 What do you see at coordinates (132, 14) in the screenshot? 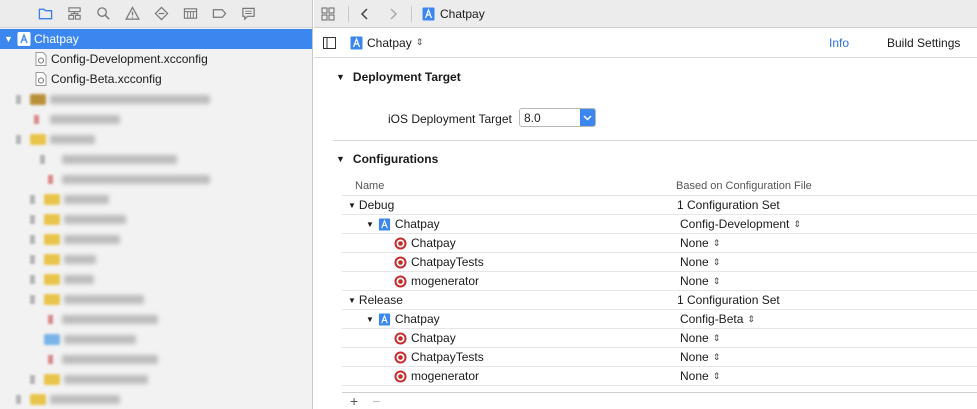
I see `warning-icon` at bounding box center [132, 14].